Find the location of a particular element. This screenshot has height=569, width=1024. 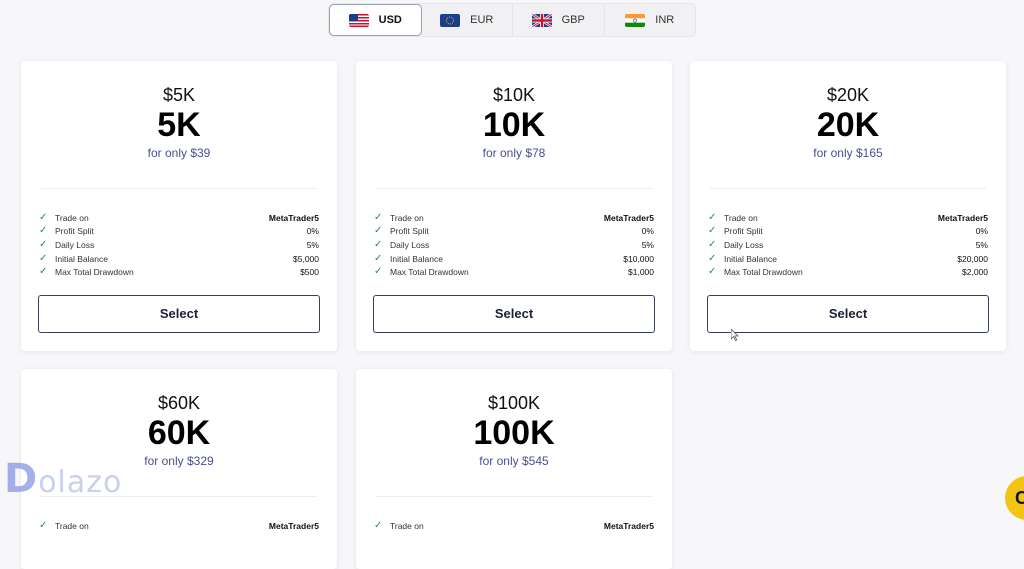

plan-size-title: 20K is located at coordinates (848, 125).